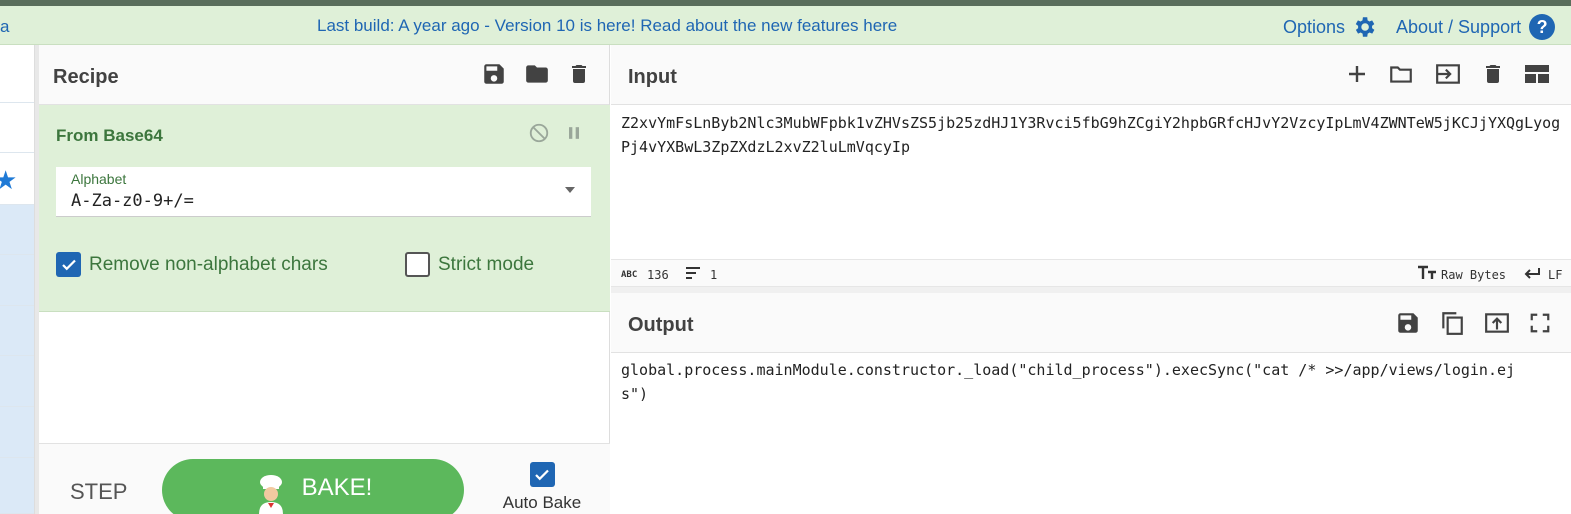 This screenshot has height=514, width=1571. I want to click on copy-icon, so click(1452, 323).